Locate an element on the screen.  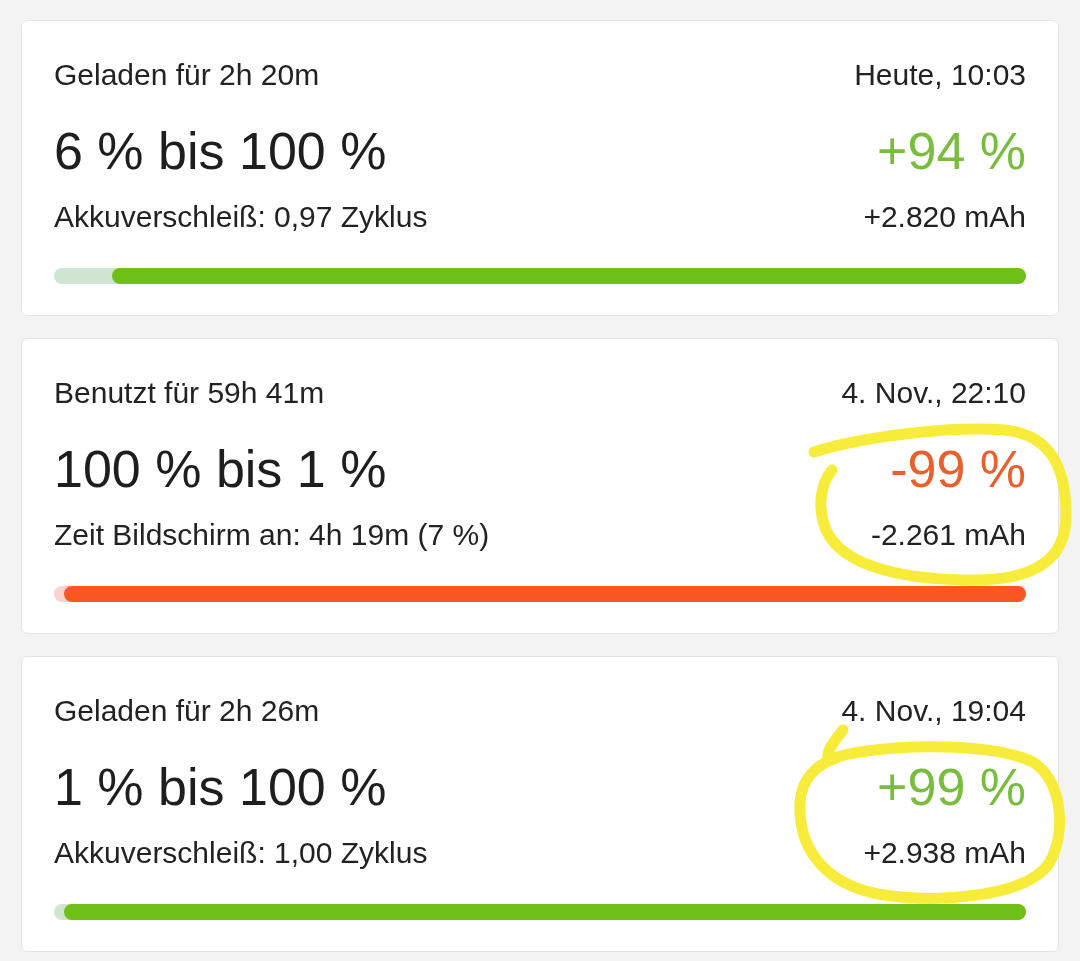
capacity-change: +2.938 mAh is located at coordinates (944, 853).